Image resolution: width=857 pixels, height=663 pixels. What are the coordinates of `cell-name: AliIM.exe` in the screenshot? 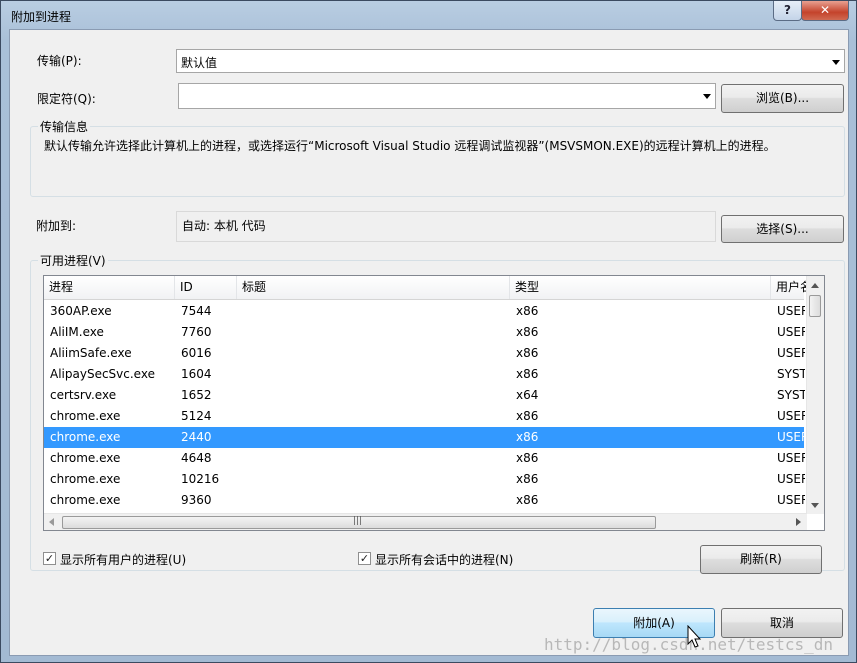 It's located at (77, 332).